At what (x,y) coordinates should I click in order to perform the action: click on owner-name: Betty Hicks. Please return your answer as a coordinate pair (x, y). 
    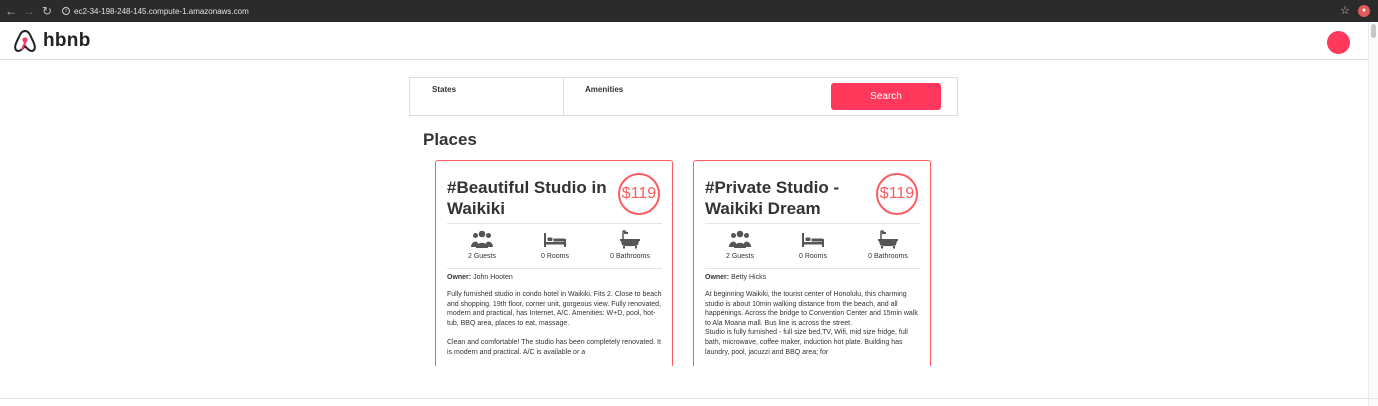
    Looking at the image, I should click on (749, 277).